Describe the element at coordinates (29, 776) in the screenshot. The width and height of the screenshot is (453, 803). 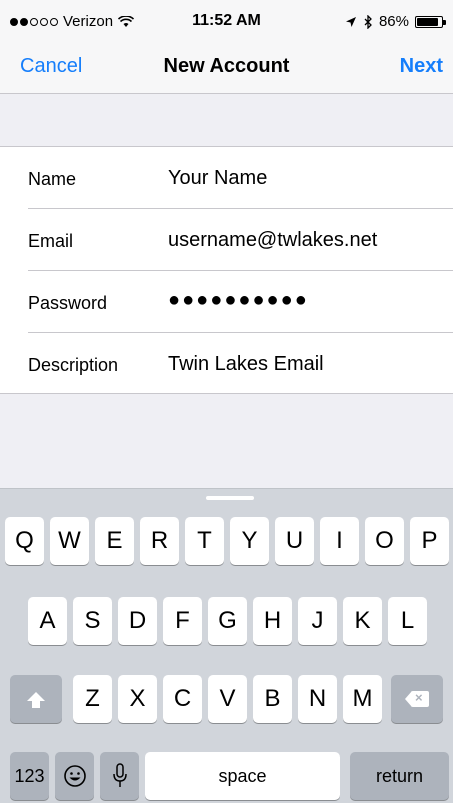
I see `numbers-key: 123` at that location.